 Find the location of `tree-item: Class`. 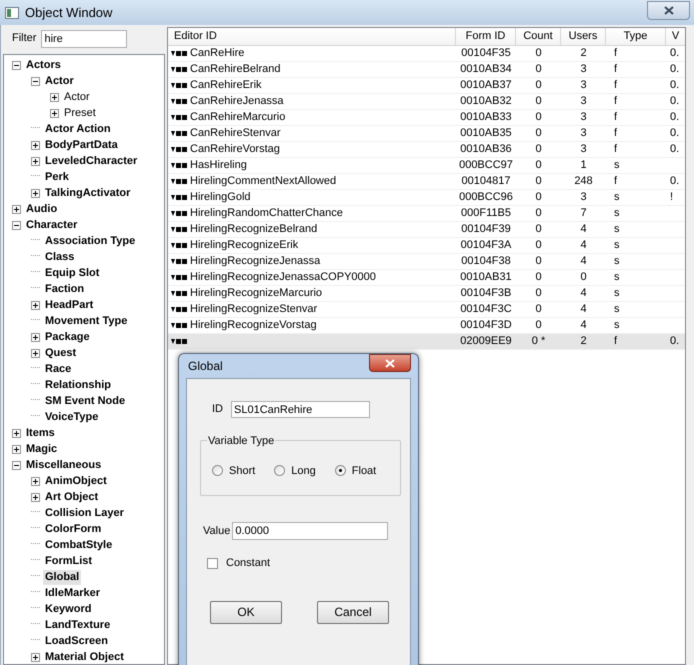

tree-item: Class is located at coordinates (59, 257).